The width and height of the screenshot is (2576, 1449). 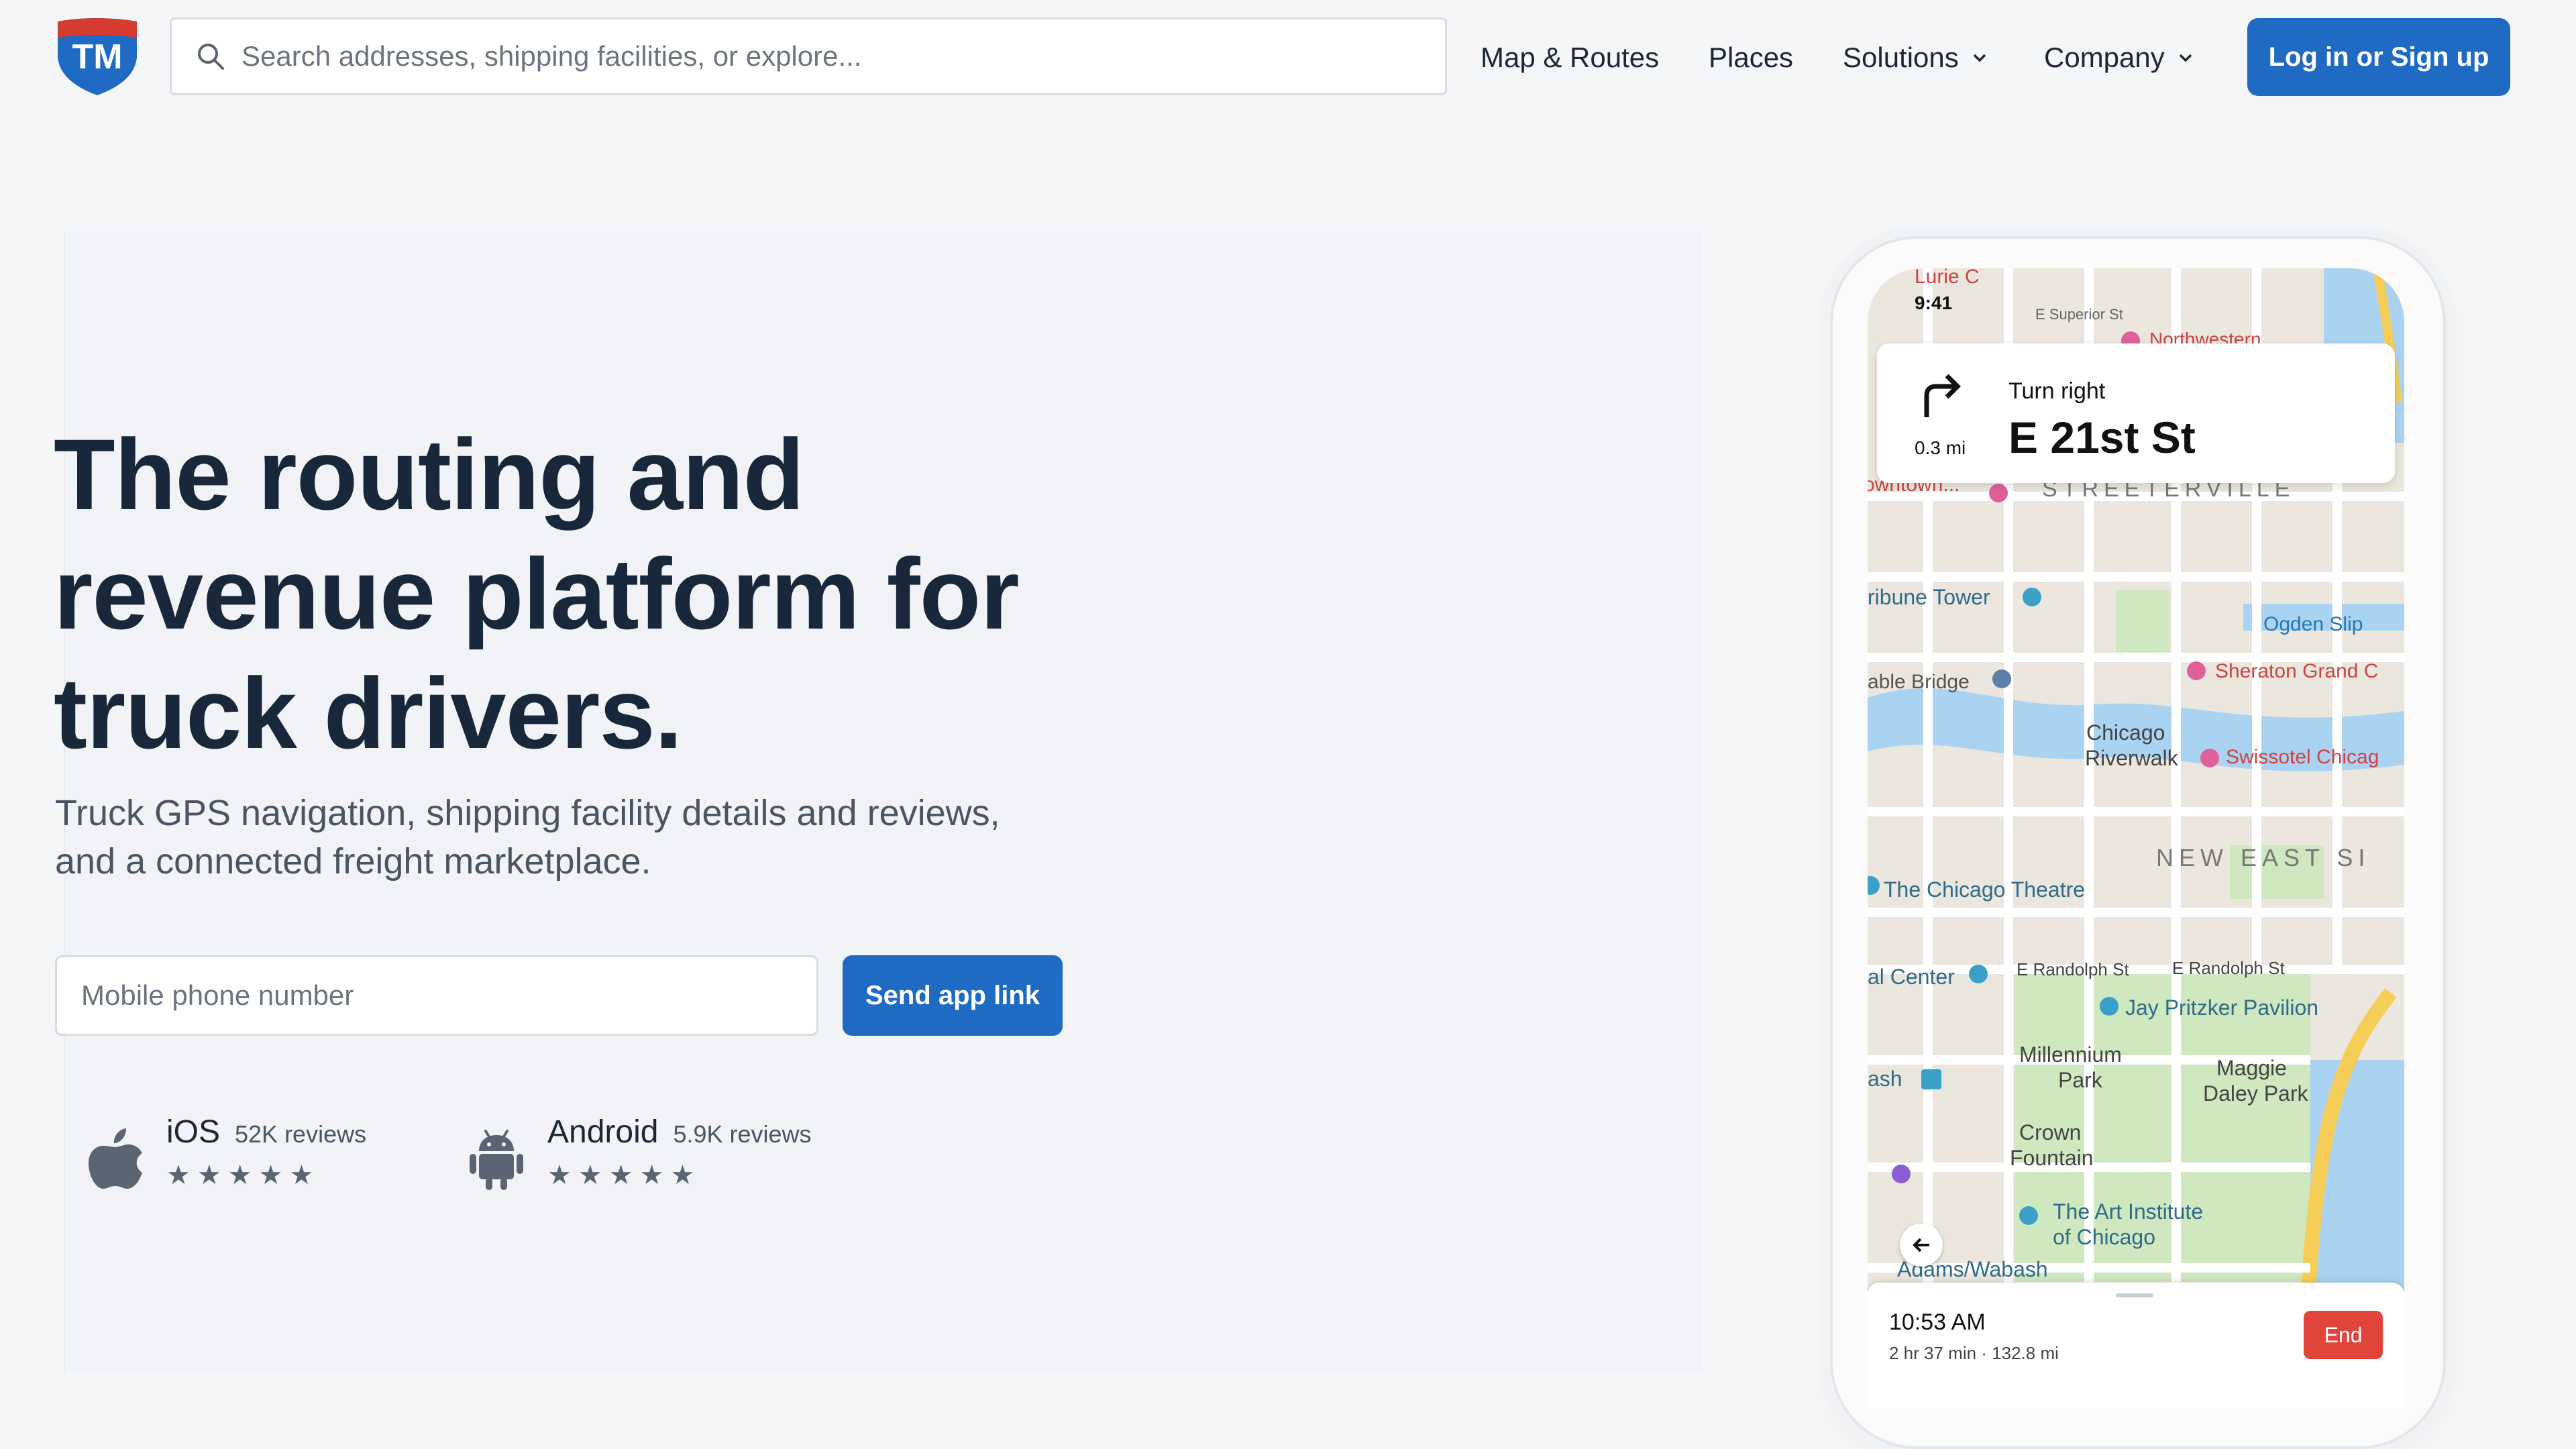 I want to click on subtitle-line: and a connected freight marketplace., so click(x=353, y=861).